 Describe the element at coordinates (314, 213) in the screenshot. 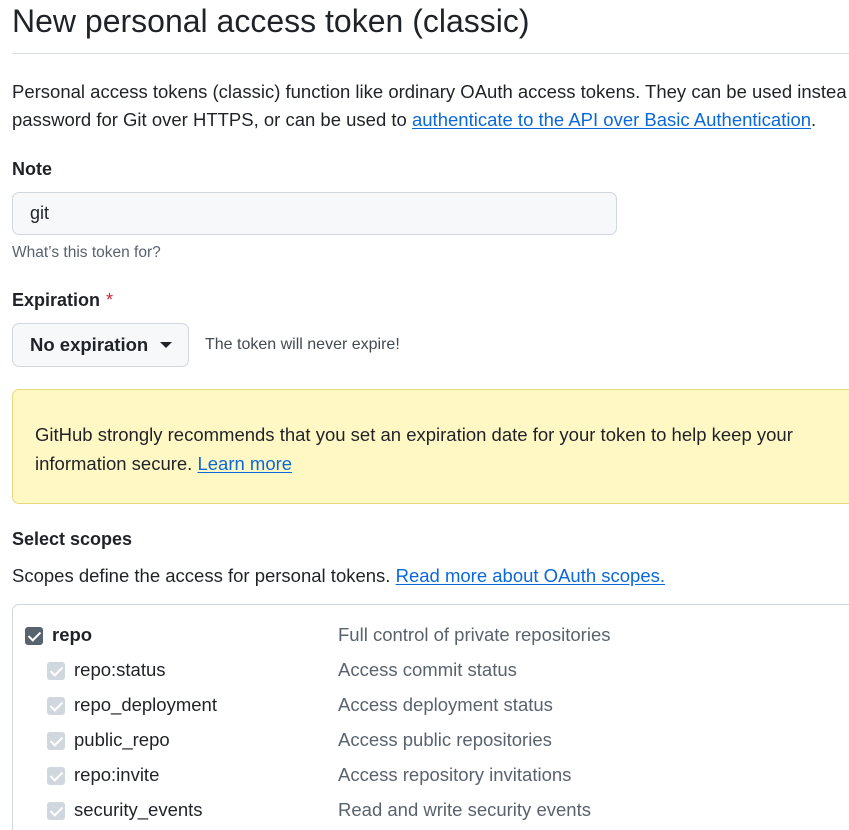

I see `note-input` at that location.